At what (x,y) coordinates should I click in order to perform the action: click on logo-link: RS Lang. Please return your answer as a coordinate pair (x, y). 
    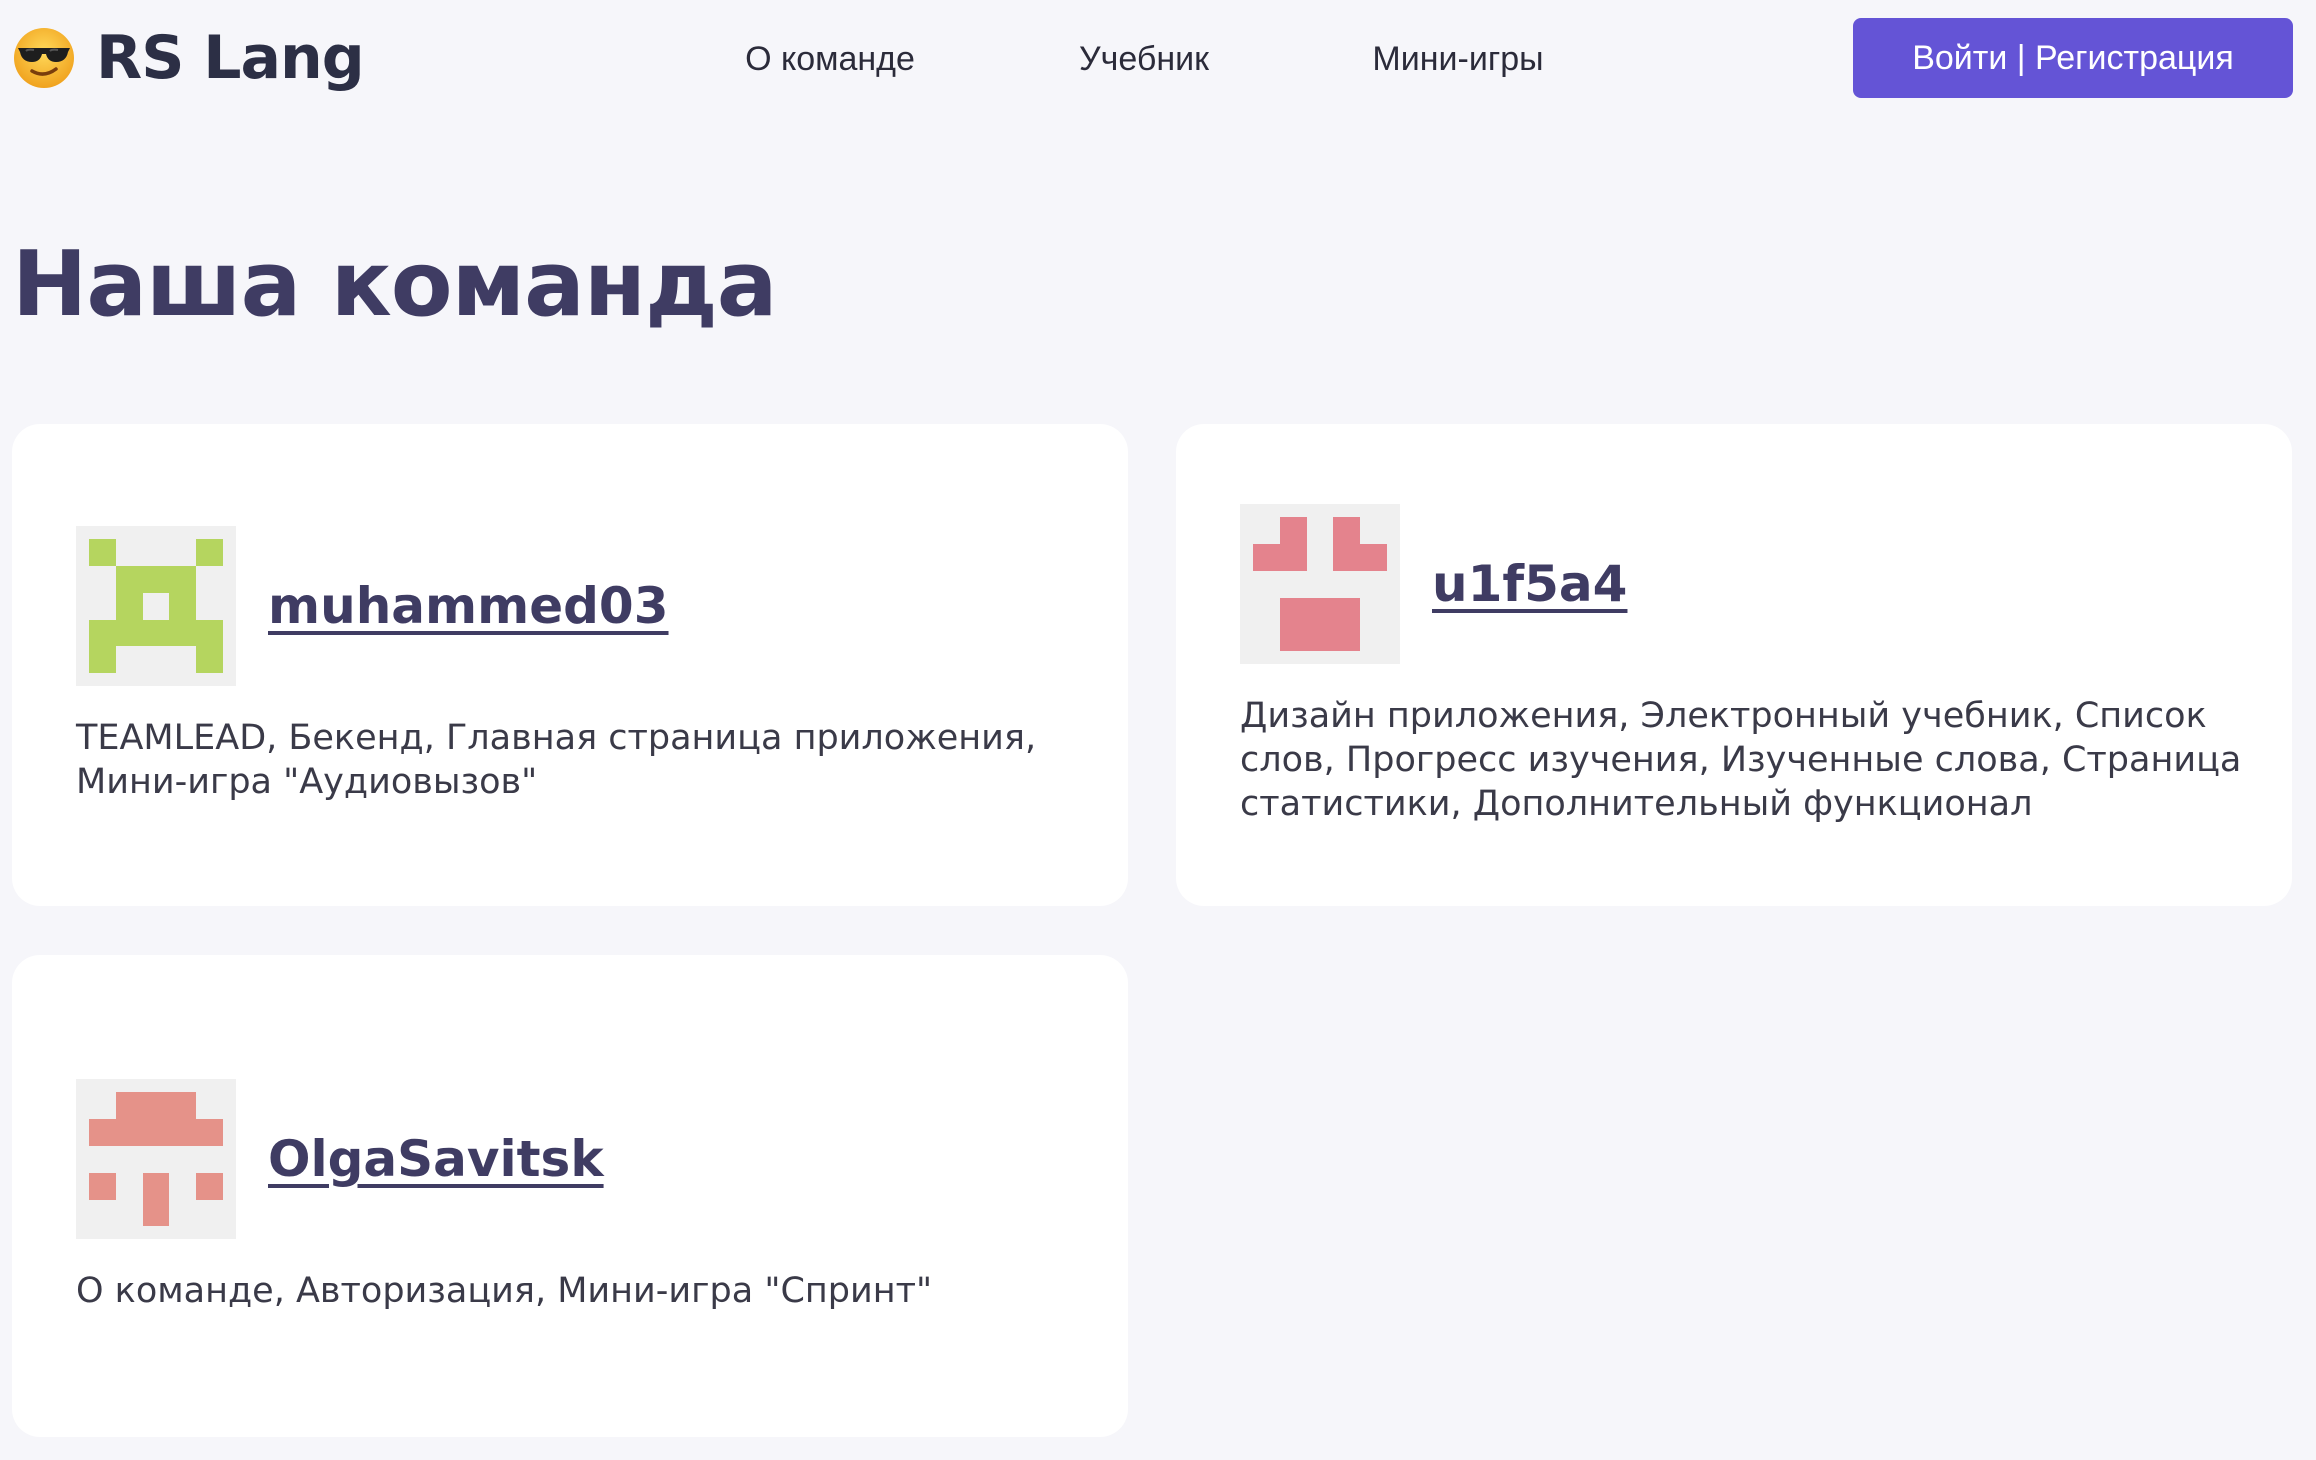
    Looking at the image, I should click on (188, 58).